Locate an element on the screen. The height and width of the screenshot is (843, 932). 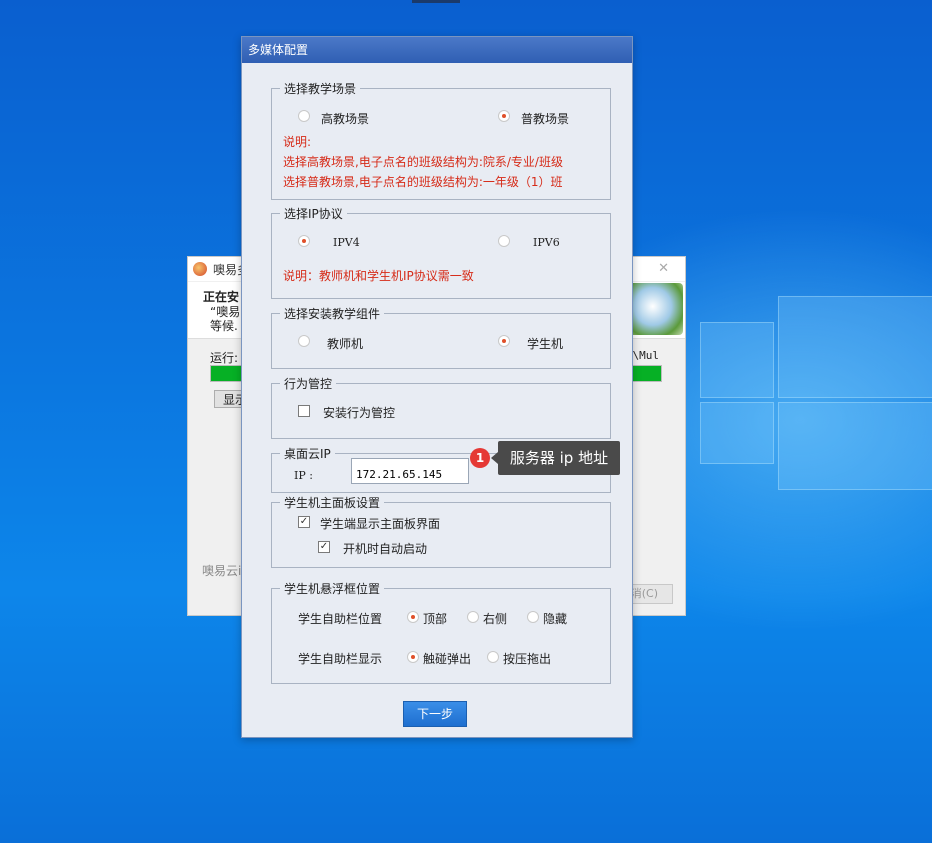
next-step-button: 下一步 is located at coordinates (435, 714).